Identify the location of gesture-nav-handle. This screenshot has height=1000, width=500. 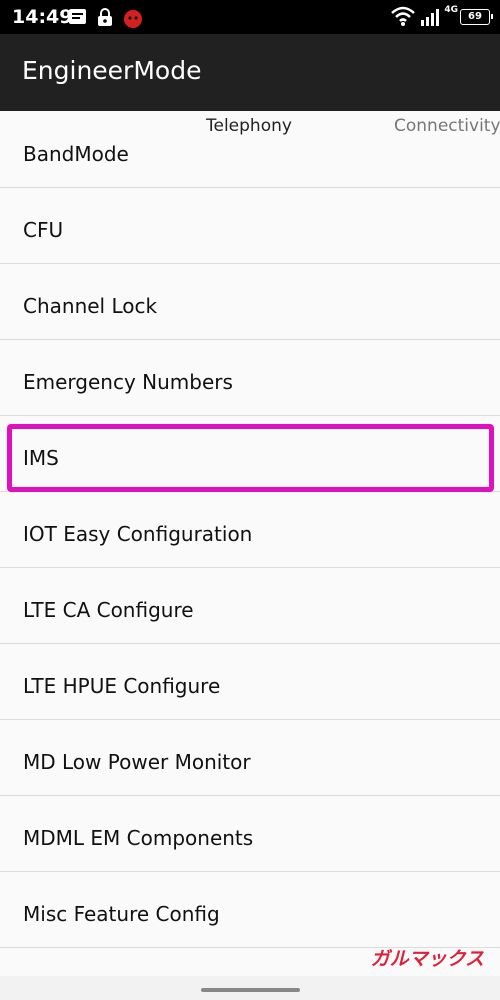
(250, 990).